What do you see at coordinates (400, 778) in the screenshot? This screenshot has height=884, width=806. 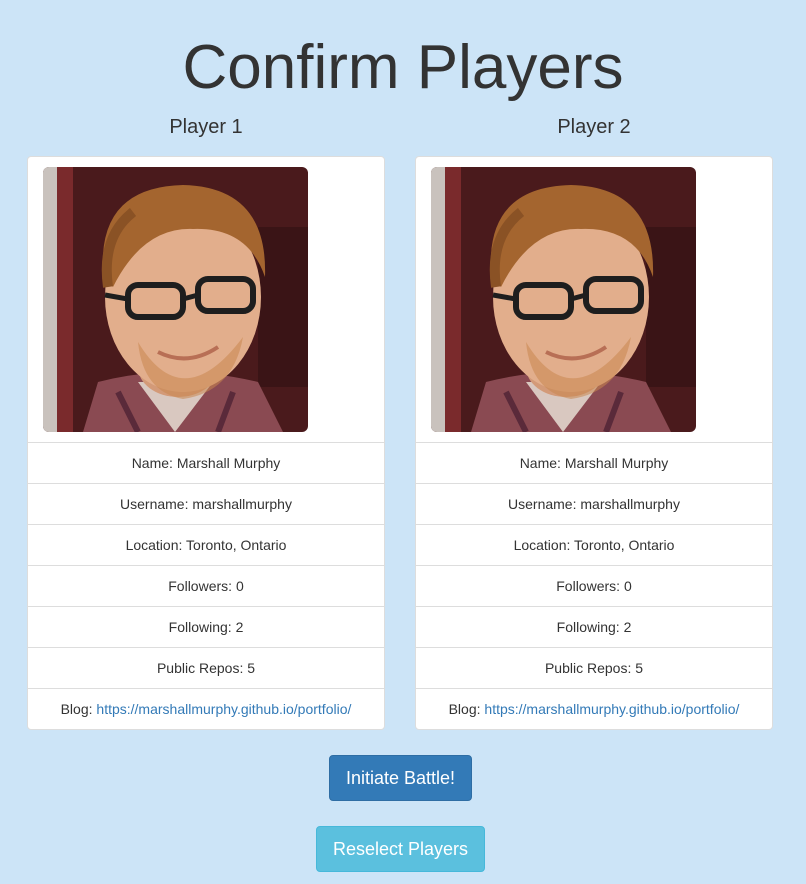 I see `initiate-battle-button: Initiate Battle!` at bounding box center [400, 778].